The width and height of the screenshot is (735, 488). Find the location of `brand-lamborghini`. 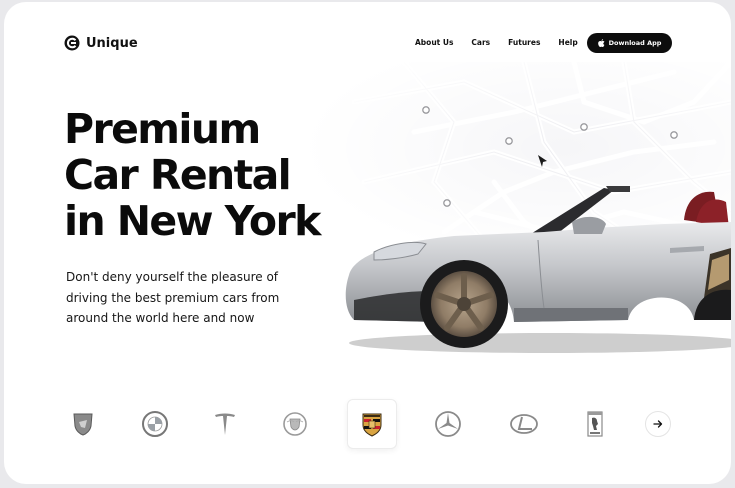

brand-lamborghini is located at coordinates (83, 424).